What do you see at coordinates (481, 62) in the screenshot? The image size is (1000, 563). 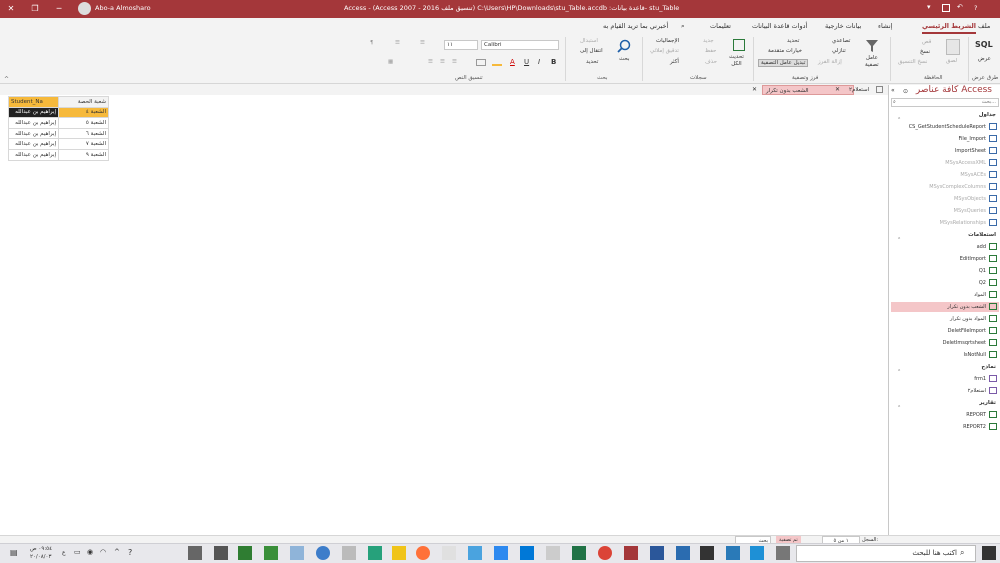 I see `background-color-icon` at bounding box center [481, 62].